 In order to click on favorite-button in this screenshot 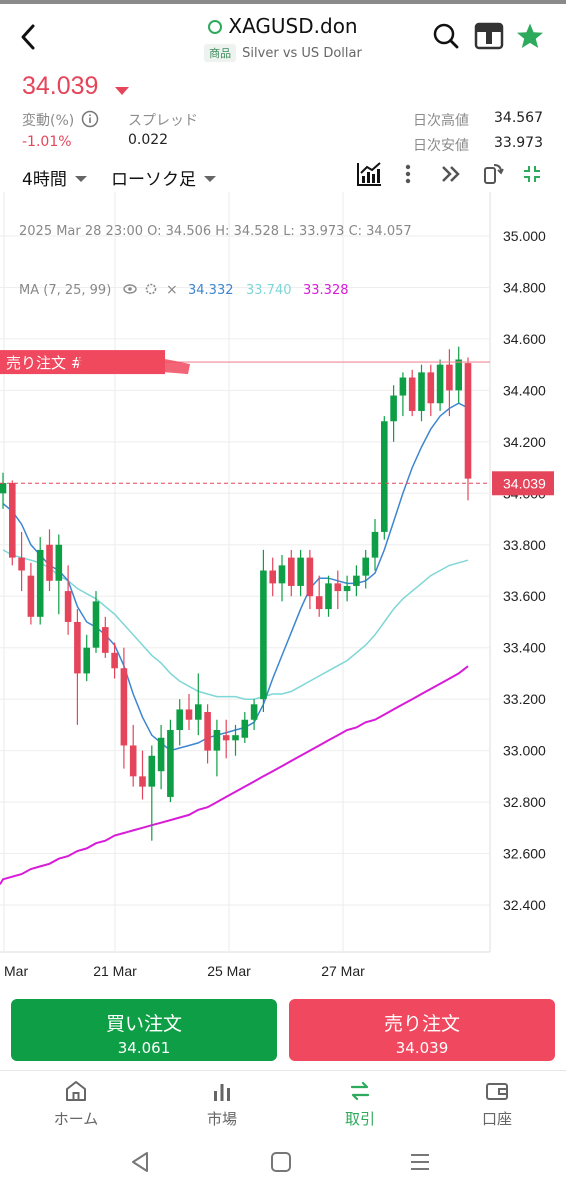, I will do `click(530, 38)`.